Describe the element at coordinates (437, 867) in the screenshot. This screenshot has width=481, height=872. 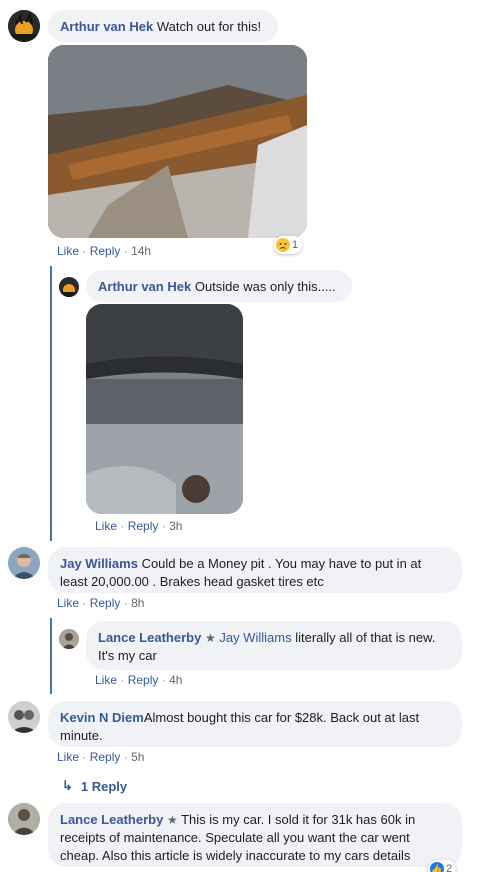
I see `like-reaction-icon: 👍` at that location.